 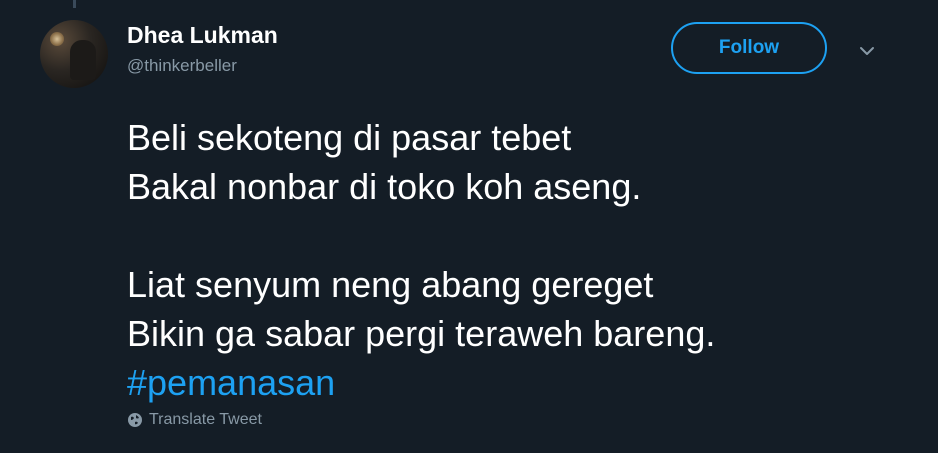 What do you see at coordinates (522, 235) in the screenshot?
I see `tweet-paragraph-gap` at bounding box center [522, 235].